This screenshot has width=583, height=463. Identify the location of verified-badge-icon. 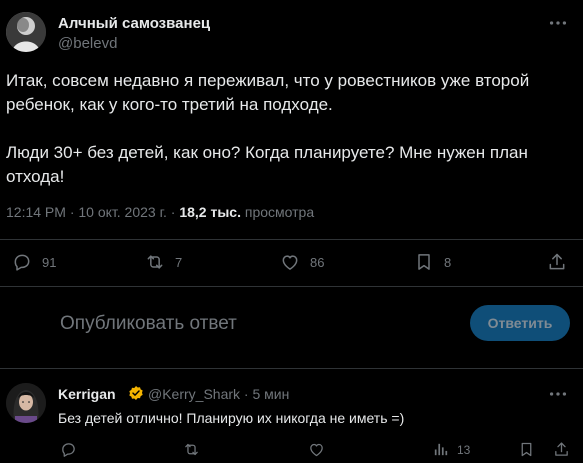
(136, 393).